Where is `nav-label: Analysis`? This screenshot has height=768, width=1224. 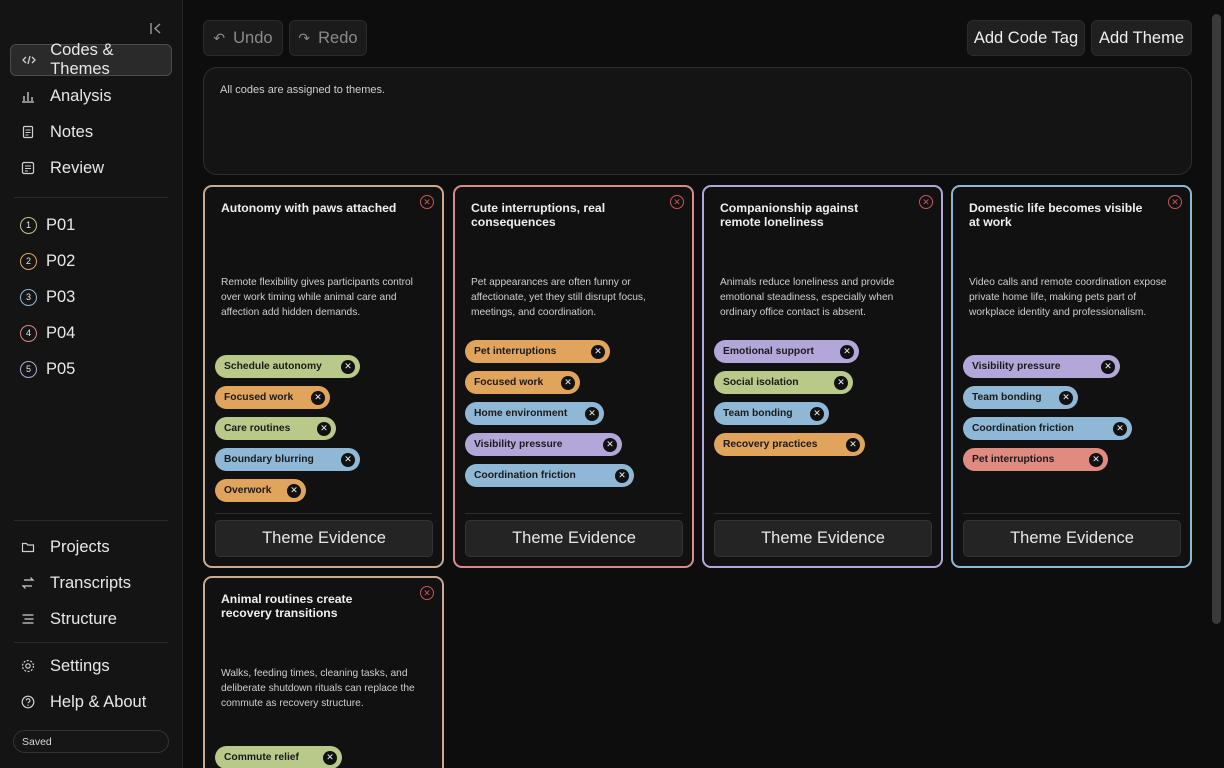
nav-label: Analysis is located at coordinates (81, 95).